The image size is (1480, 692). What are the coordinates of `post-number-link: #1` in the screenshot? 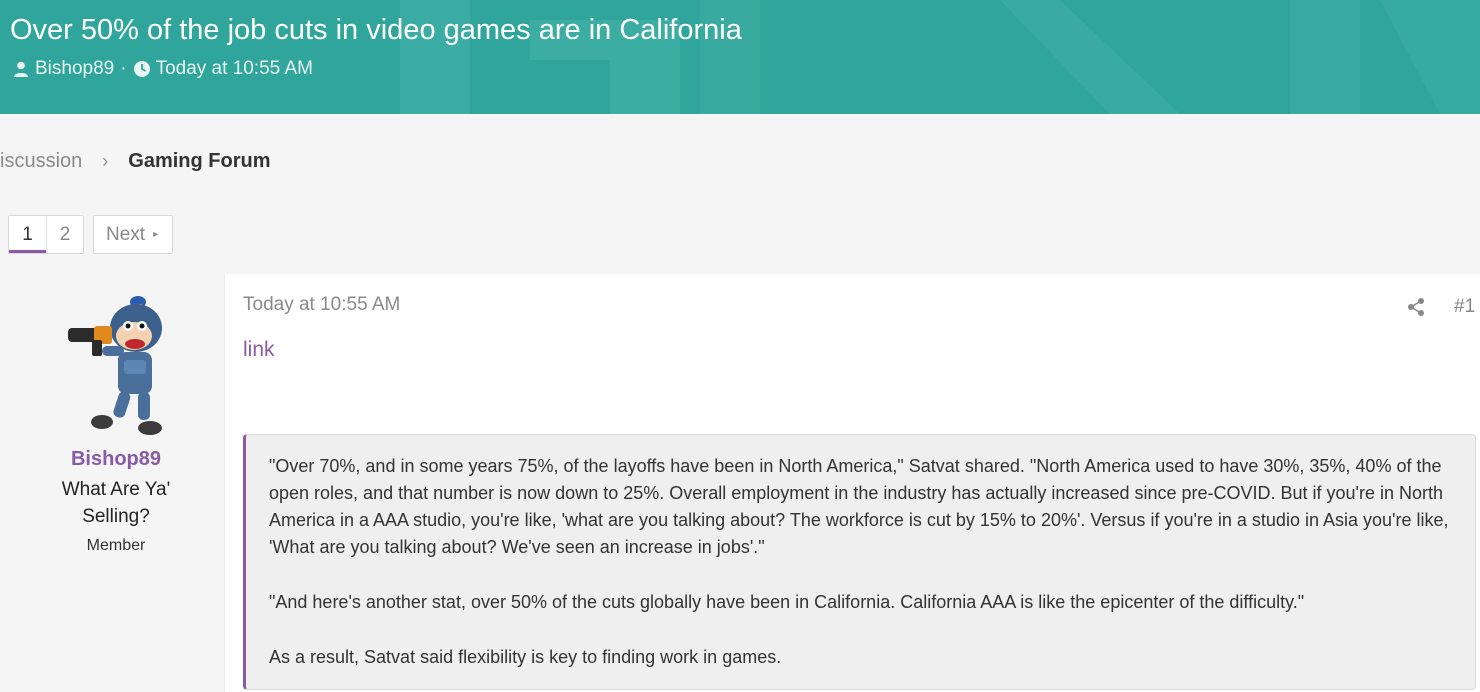 It's located at (1464, 307).